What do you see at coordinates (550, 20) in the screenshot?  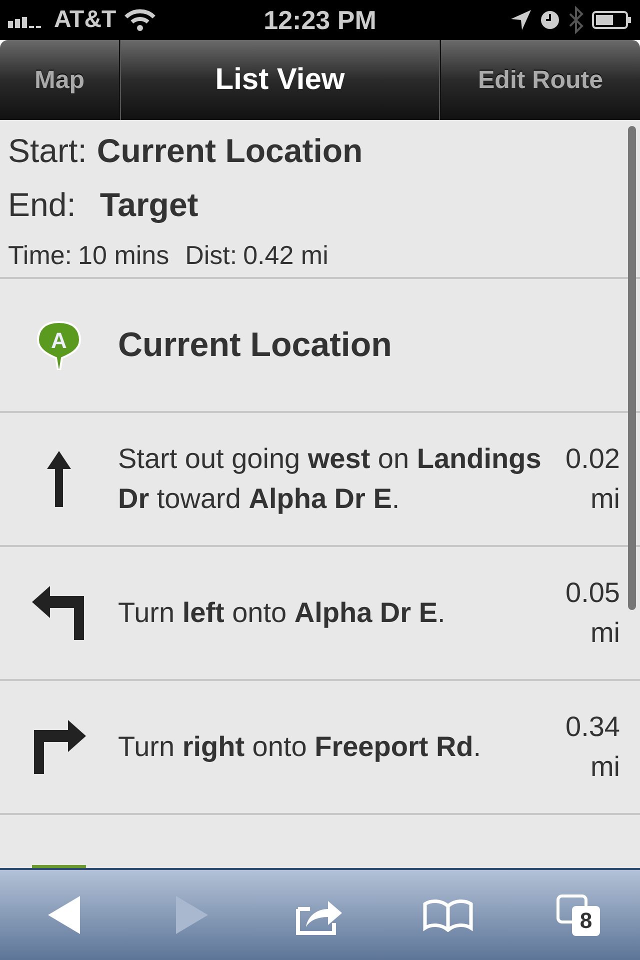 I see `clock-icon` at bounding box center [550, 20].